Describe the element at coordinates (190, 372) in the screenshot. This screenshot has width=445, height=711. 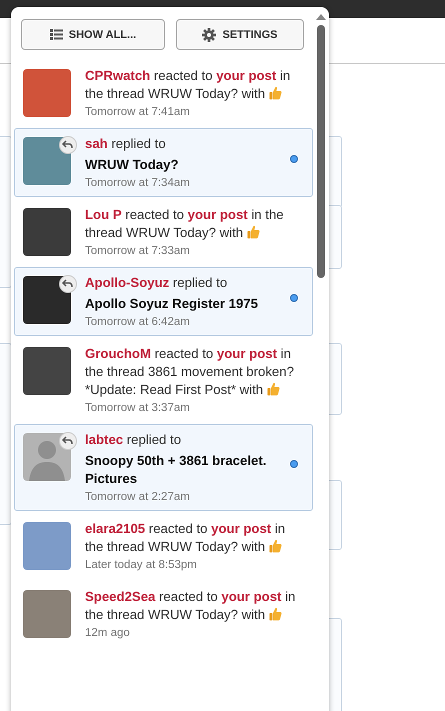
I see `notification-text: GrouchoM reacted to your post in the thread 3861 movement broken? *Update: Read First Post* with` at that location.